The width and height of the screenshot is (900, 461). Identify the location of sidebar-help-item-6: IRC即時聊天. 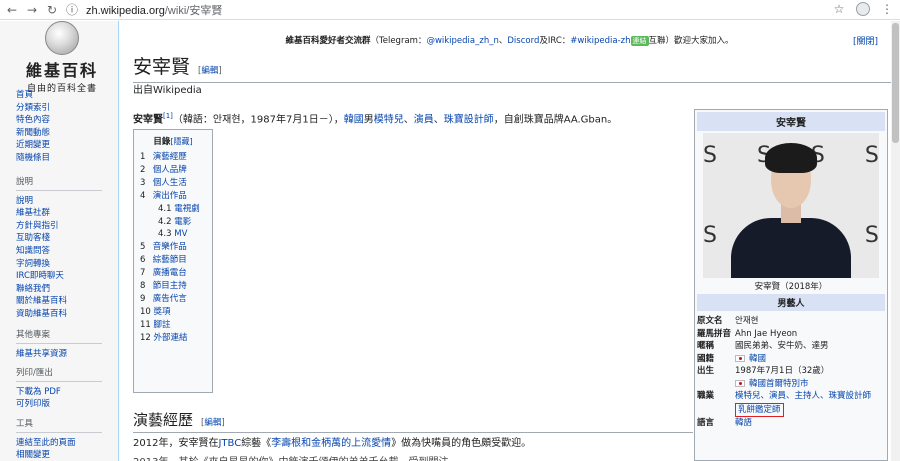
(59, 276).